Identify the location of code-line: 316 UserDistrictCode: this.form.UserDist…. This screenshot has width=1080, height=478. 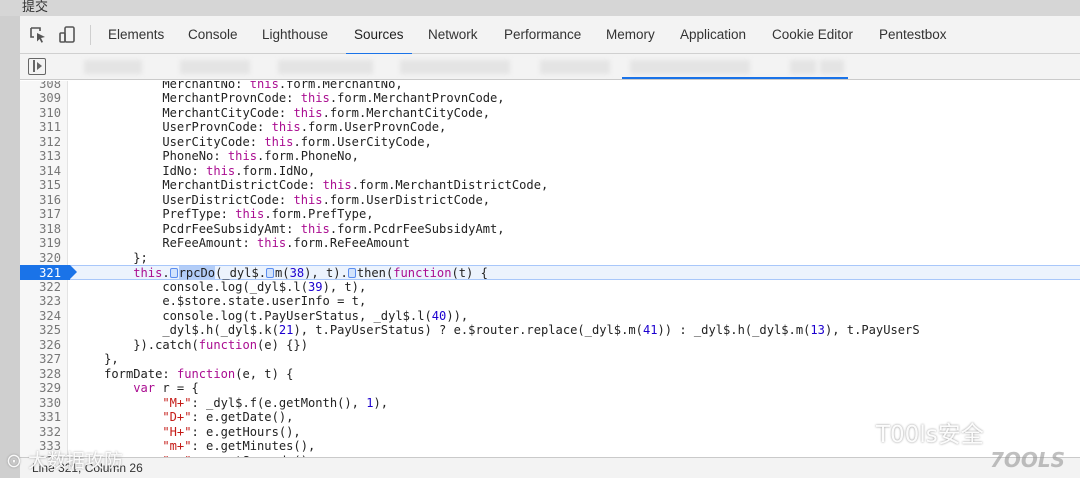
(550, 200).